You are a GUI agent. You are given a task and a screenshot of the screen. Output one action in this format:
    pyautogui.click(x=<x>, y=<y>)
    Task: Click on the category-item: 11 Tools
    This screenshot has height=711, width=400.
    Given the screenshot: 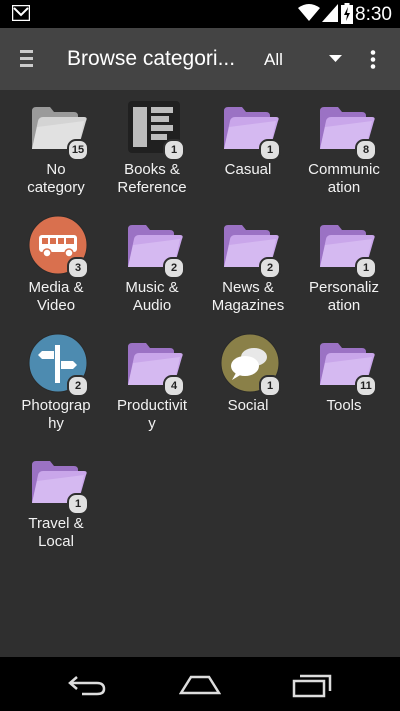 What is the action you would take?
    pyautogui.click(x=344, y=387)
    